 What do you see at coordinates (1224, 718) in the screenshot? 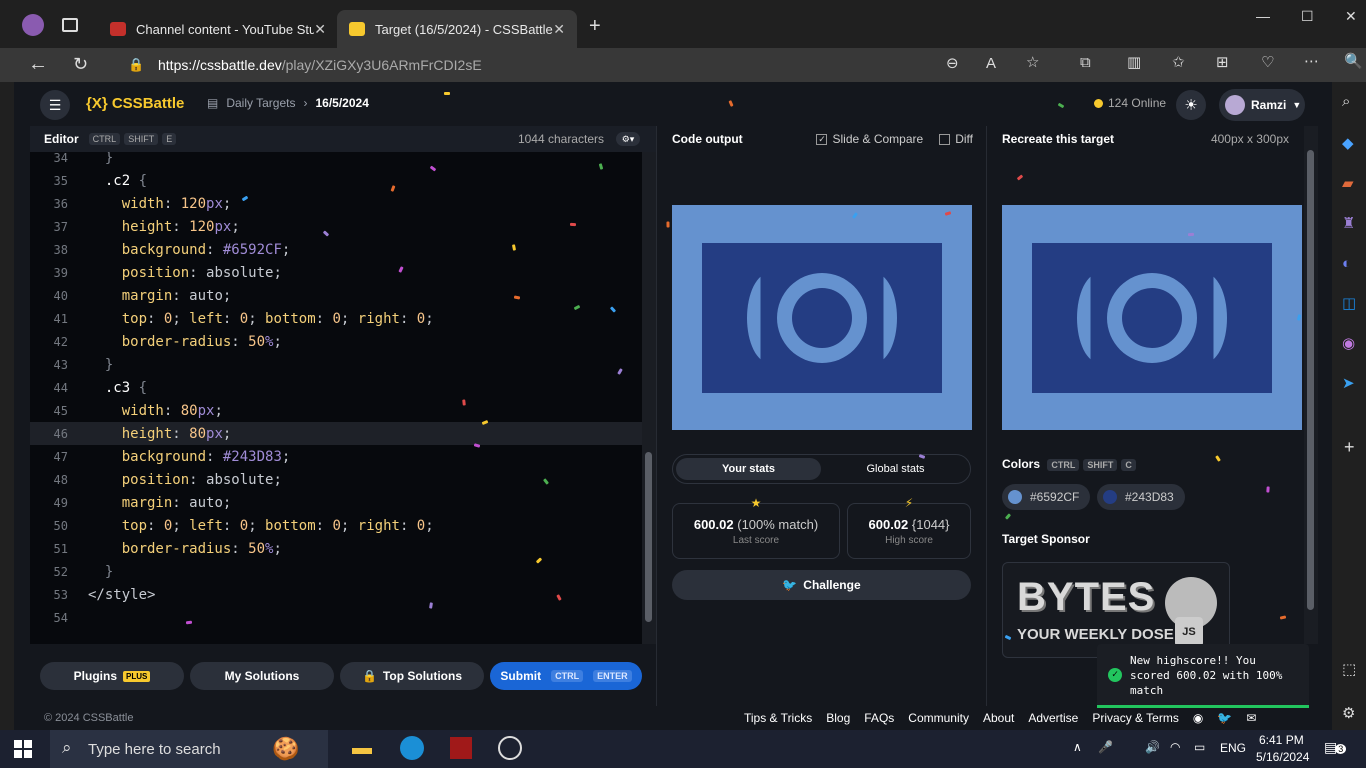
I see `twitter-icon: 🐦` at bounding box center [1224, 718].